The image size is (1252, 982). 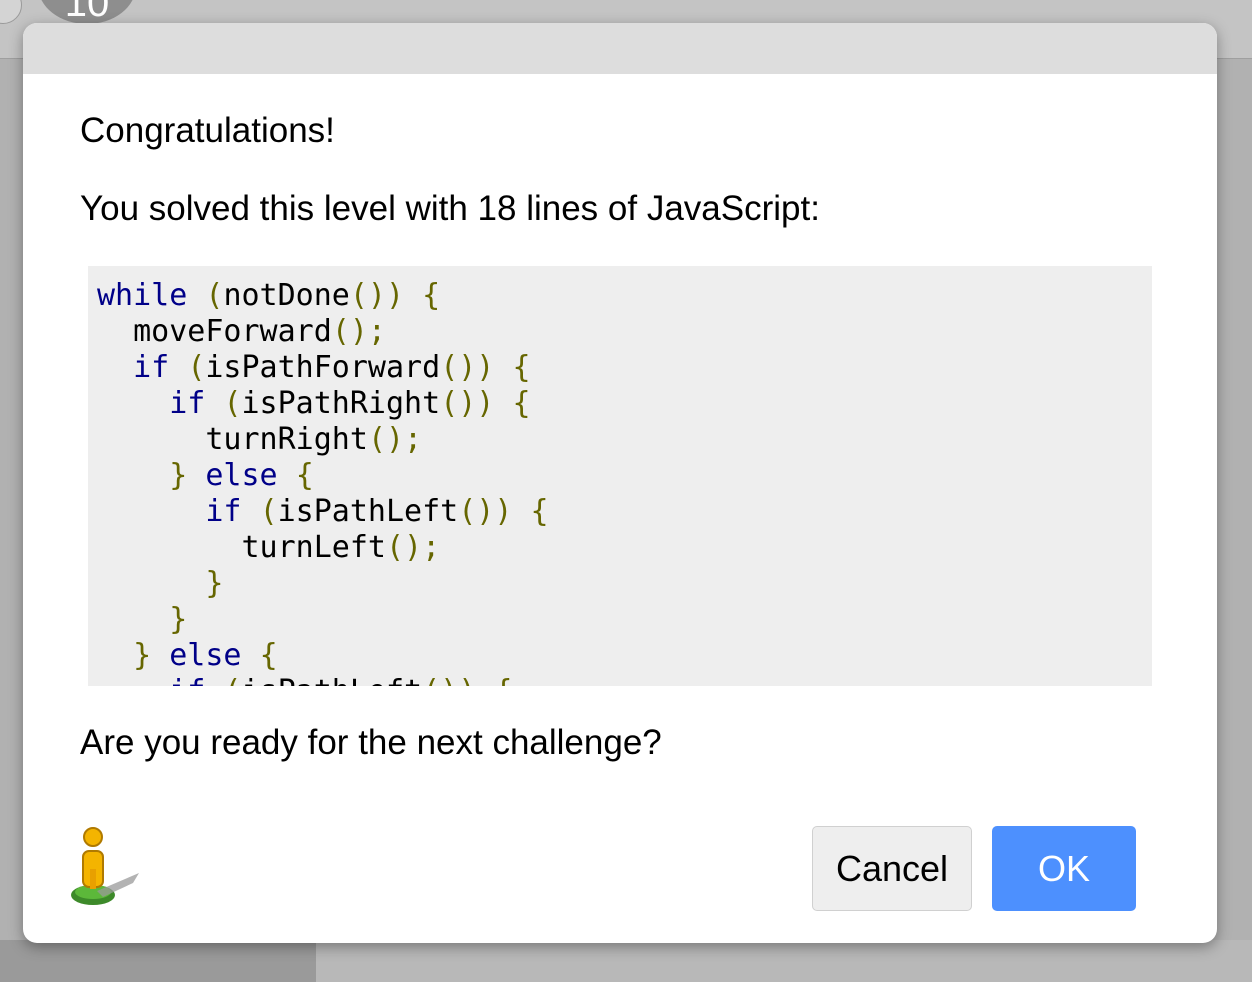 I want to click on pegman-icon, so click(x=105, y=866).